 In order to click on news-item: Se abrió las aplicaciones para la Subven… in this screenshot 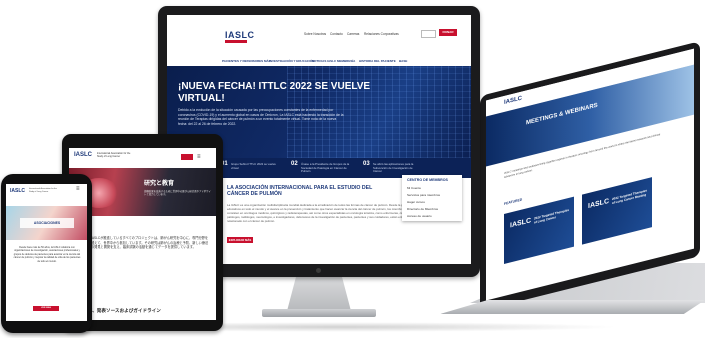, I will do `click(395, 168)`.